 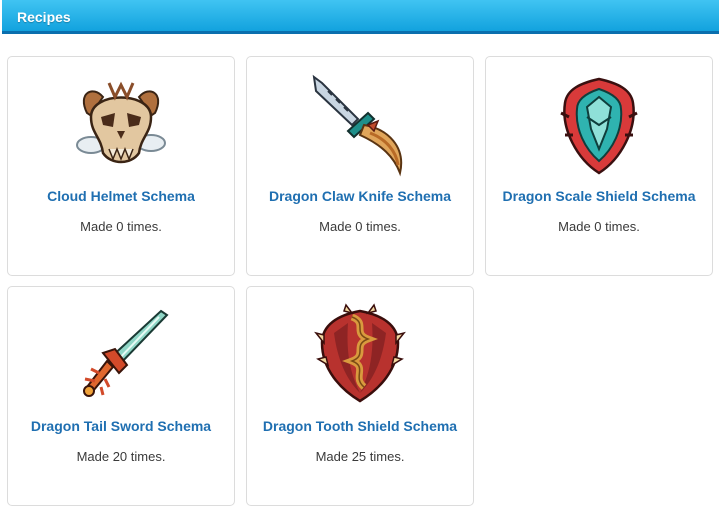 I want to click on recipe-made-count: Made 20 times., so click(x=121, y=456).